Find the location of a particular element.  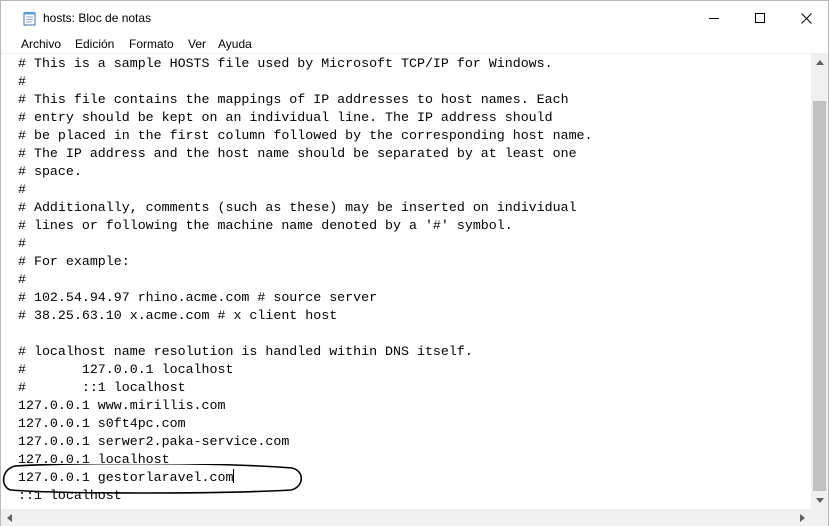

text-line-content: 127.0.0.1 www.mirillis.com is located at coordinates (122, 405).